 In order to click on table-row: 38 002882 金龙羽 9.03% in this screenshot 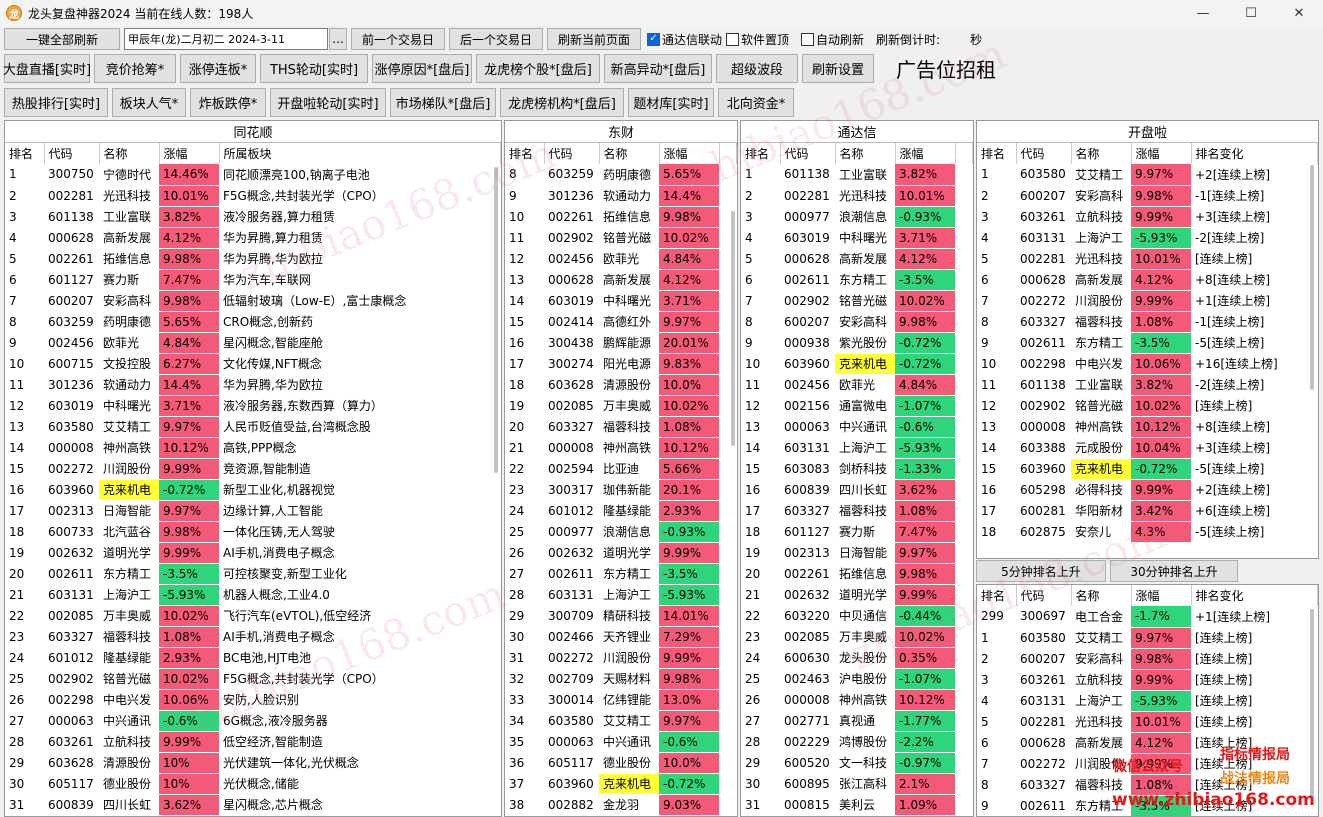, I will do `click(621, 805)`.